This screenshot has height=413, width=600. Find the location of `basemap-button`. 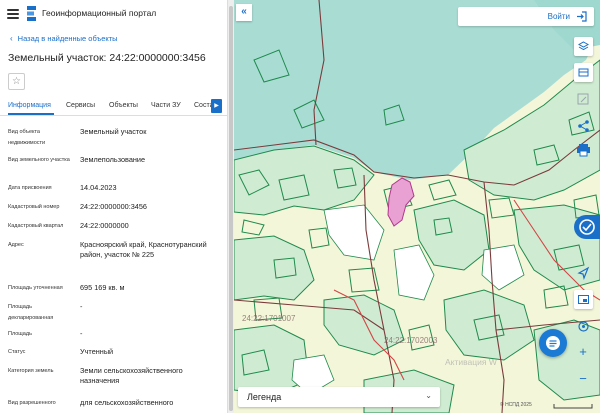

basemap-button is located at coordinates (583, 72).